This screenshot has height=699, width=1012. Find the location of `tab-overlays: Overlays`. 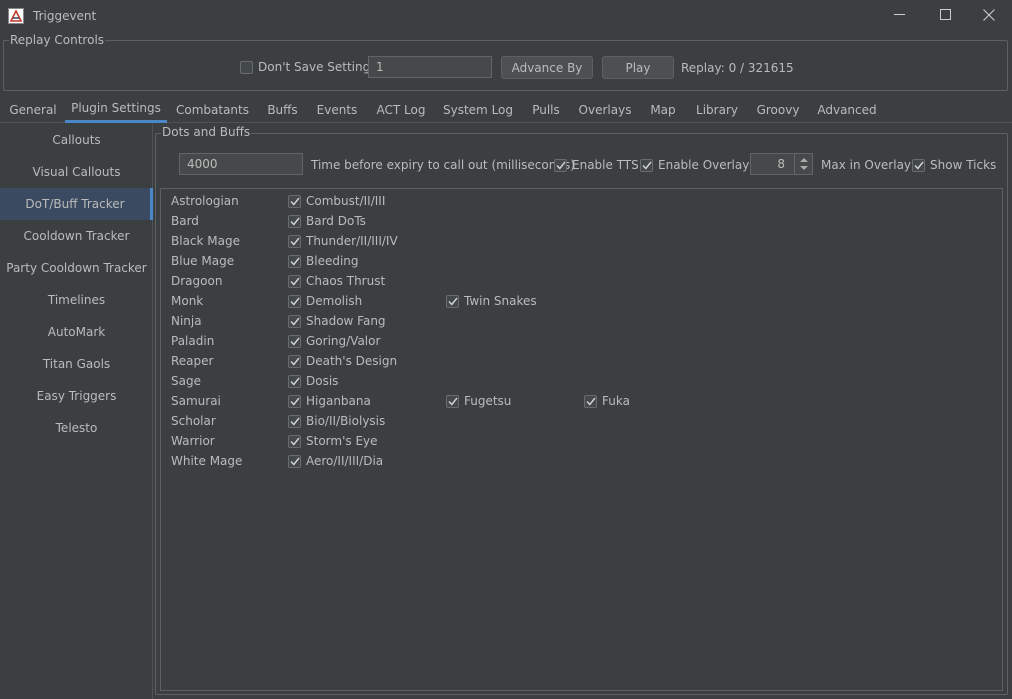

tab-overlays: Overlays is located at coordinates (605, 109).